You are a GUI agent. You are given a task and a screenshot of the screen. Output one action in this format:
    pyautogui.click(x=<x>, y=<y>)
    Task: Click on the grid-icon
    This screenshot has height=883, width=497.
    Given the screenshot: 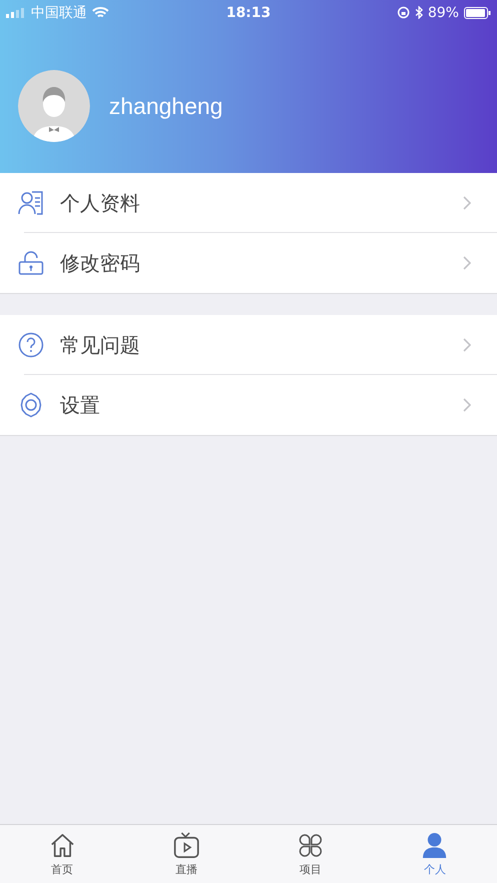 What is the action you would take?
    pyautogui.click(x=310, y=845)
    